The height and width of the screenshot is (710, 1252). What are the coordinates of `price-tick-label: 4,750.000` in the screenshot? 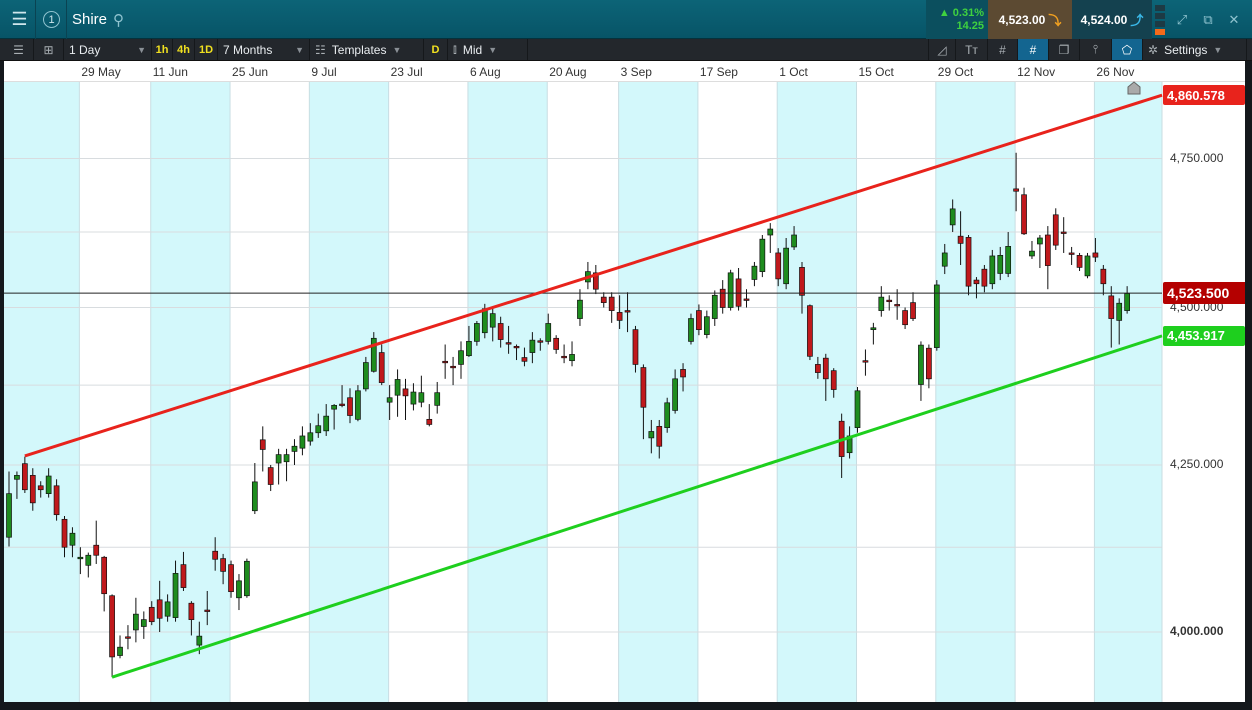 It's located at (1197, 157).